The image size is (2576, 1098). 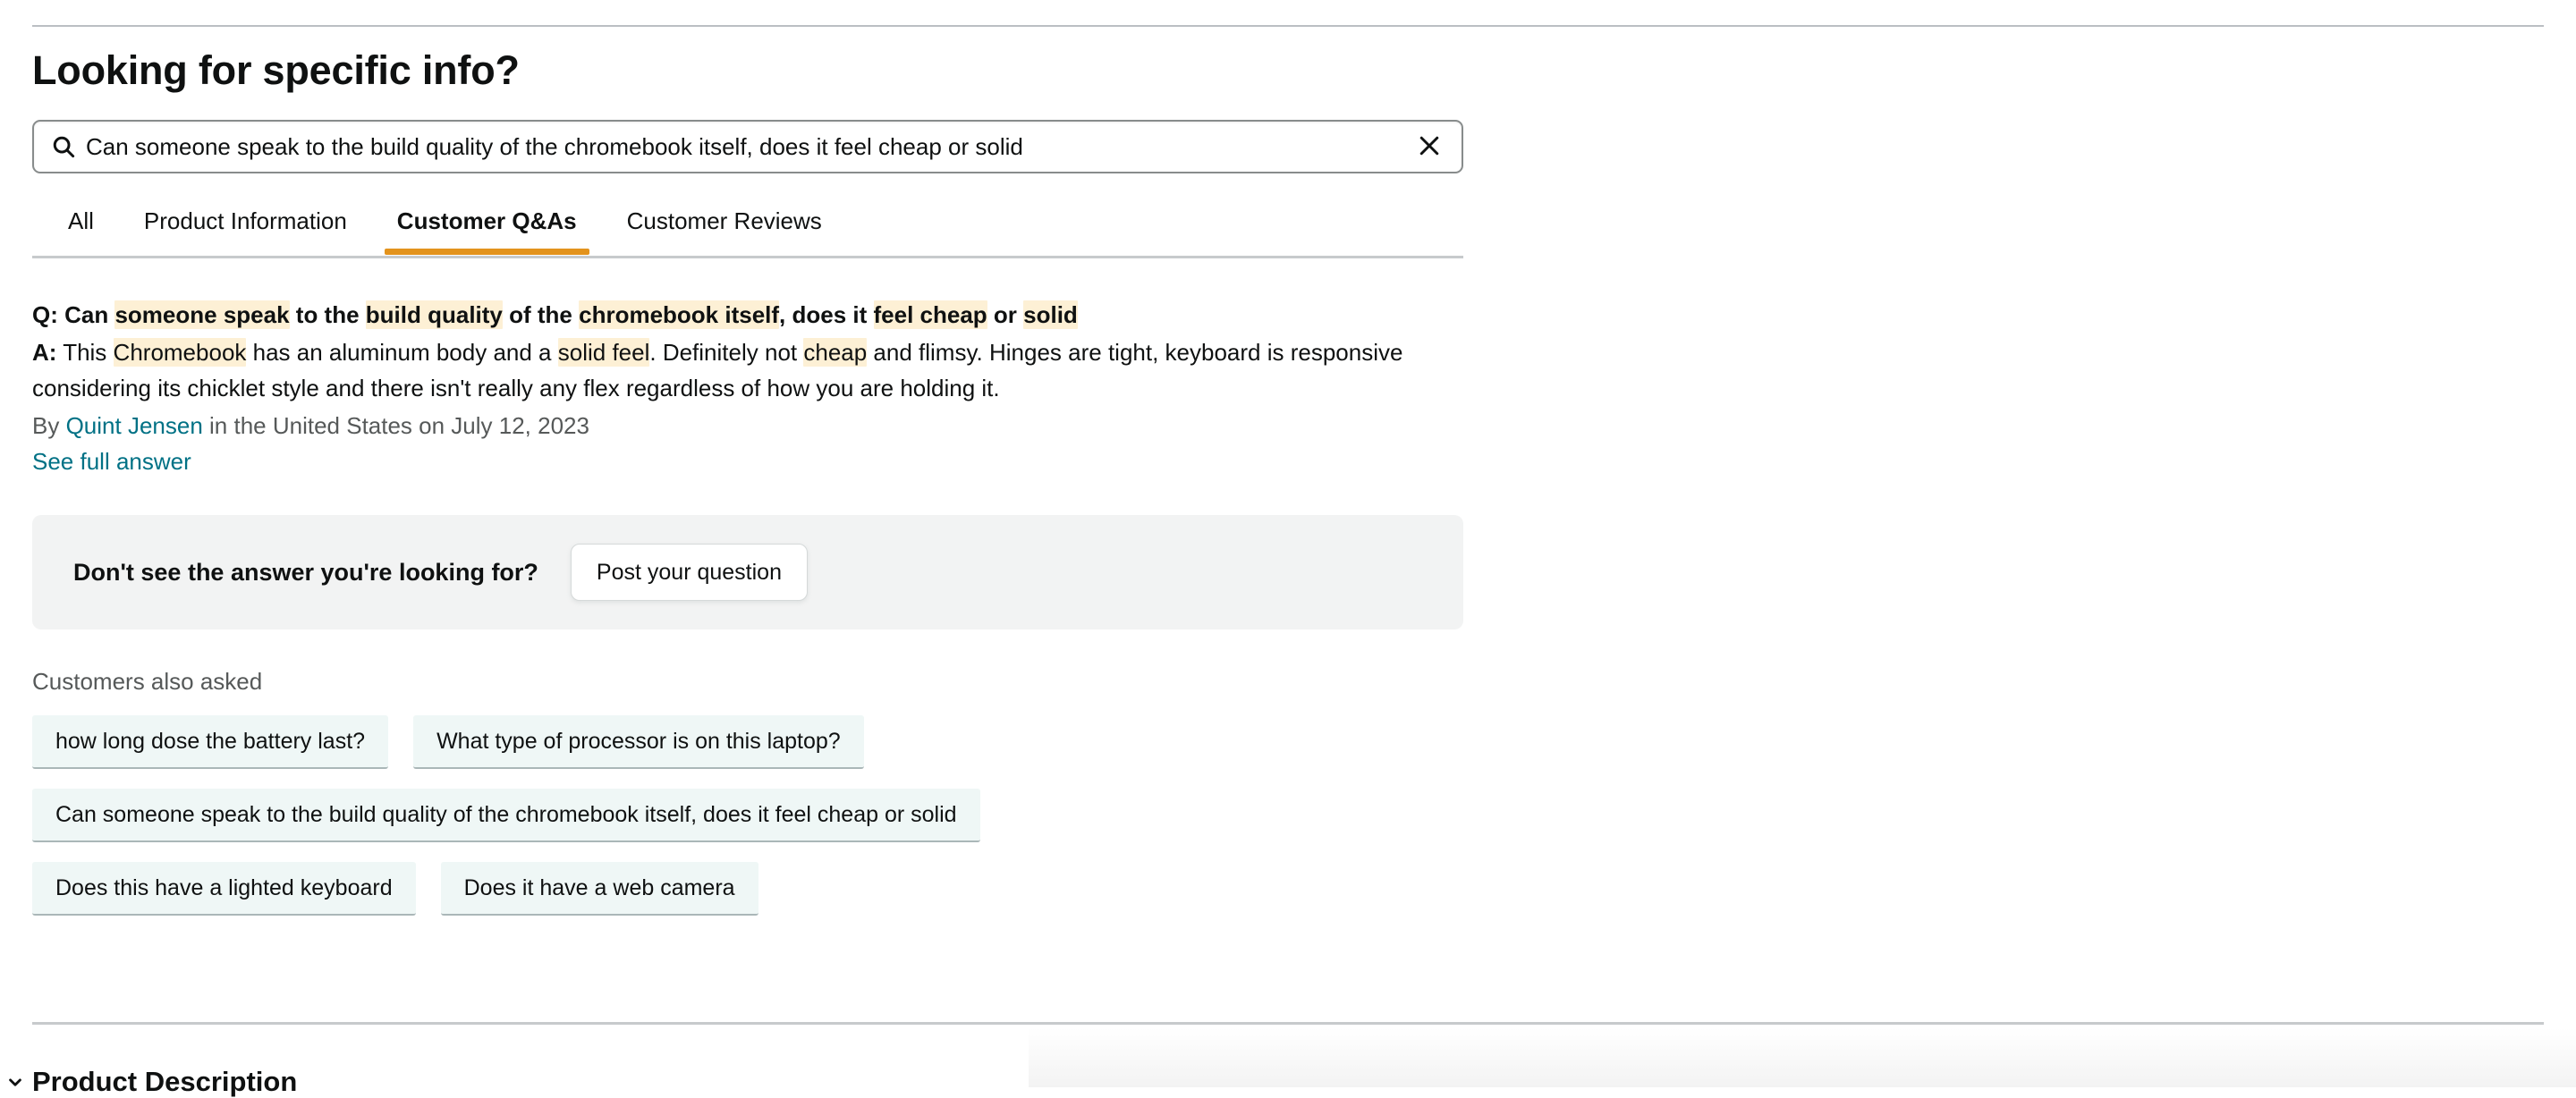 What do you see at coordinates (49, 425) in the screenshot?
I see `byline-prefix: By` at bounding box center [49, 425].